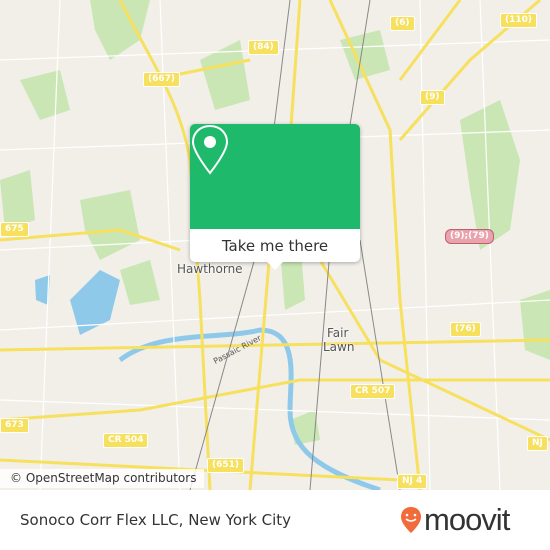 The image size is (550, 550). I want to click on location-popup: Take me there, so click(275, 197).